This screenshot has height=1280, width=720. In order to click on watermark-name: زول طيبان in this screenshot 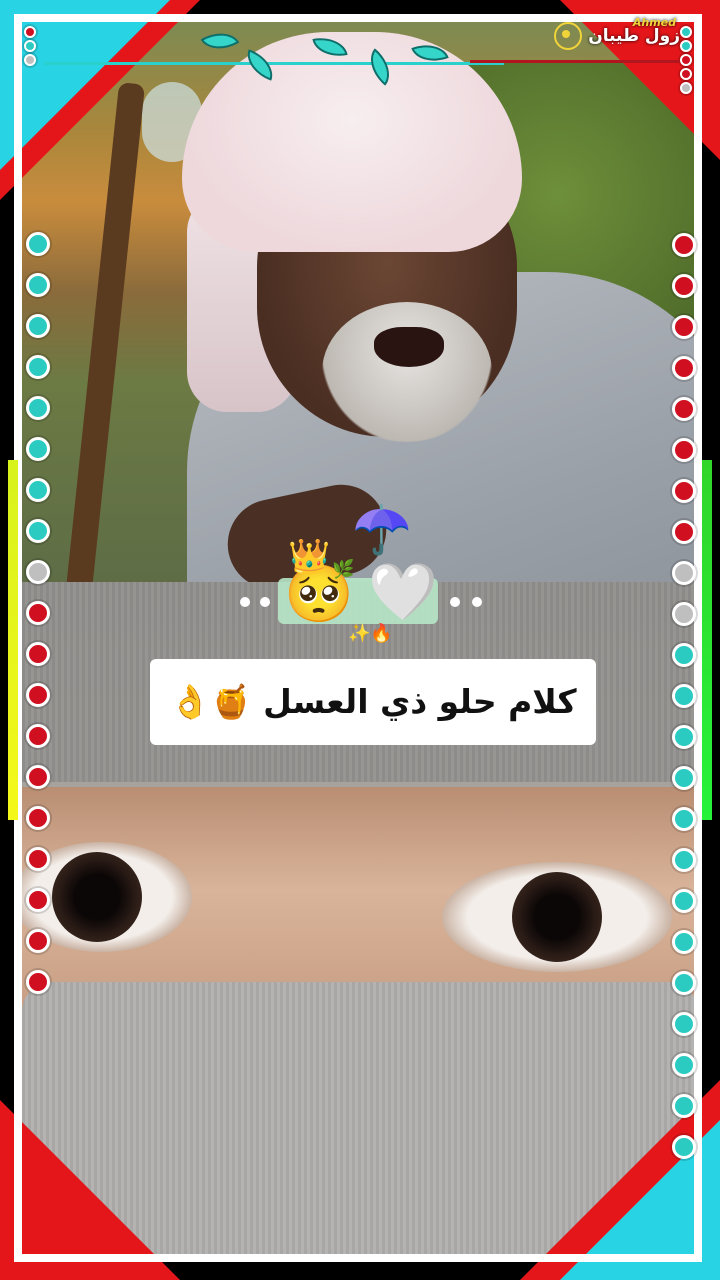, I will do `click(634, 36)`.